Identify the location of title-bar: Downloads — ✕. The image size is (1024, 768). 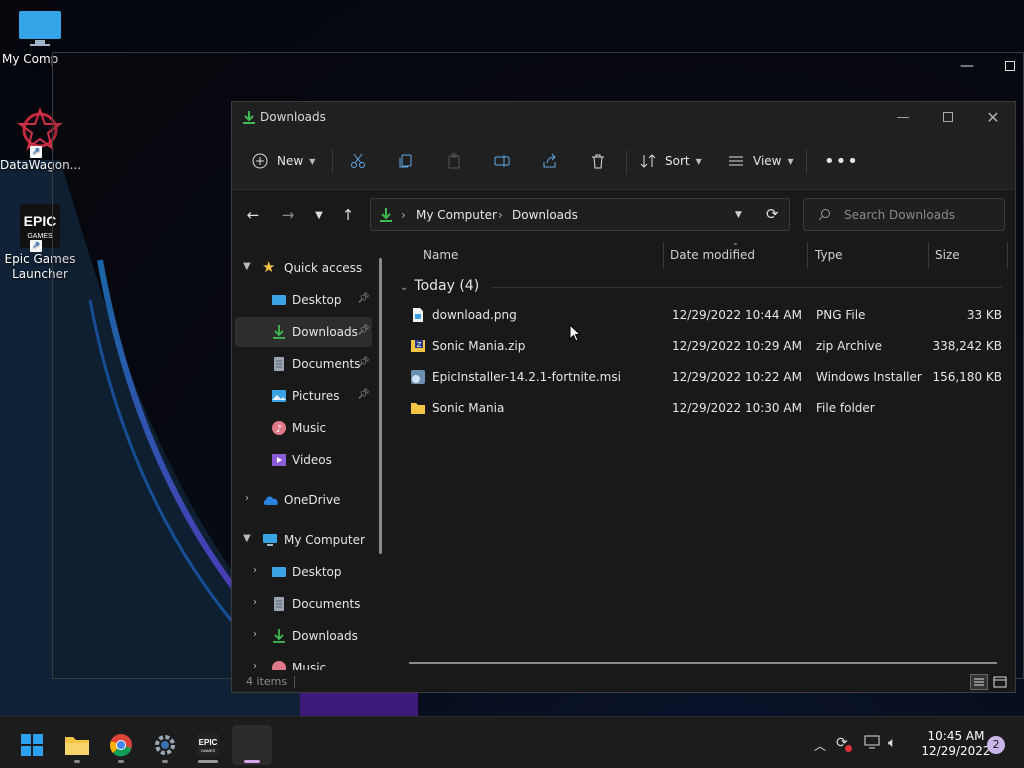
(623, 117).